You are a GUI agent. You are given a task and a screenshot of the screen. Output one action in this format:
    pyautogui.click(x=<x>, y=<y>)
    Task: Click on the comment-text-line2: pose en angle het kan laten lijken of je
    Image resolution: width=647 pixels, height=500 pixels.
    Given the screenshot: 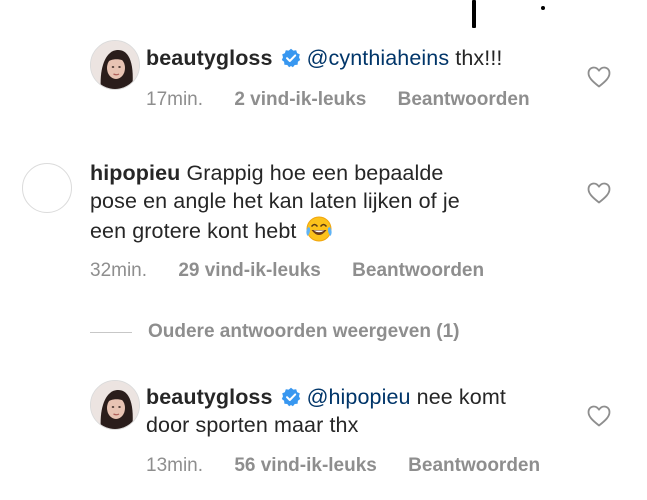 What is the action you would take?
    pyautogui.click(x=275, y=201)
    